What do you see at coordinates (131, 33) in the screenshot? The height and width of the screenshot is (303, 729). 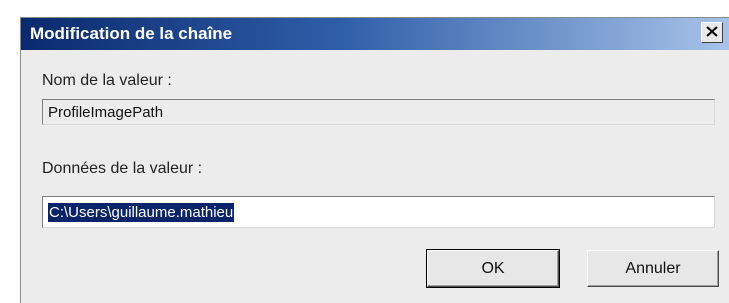 I see `dialog-title: Modification de la chaîne` at bounding box center [131, 33].